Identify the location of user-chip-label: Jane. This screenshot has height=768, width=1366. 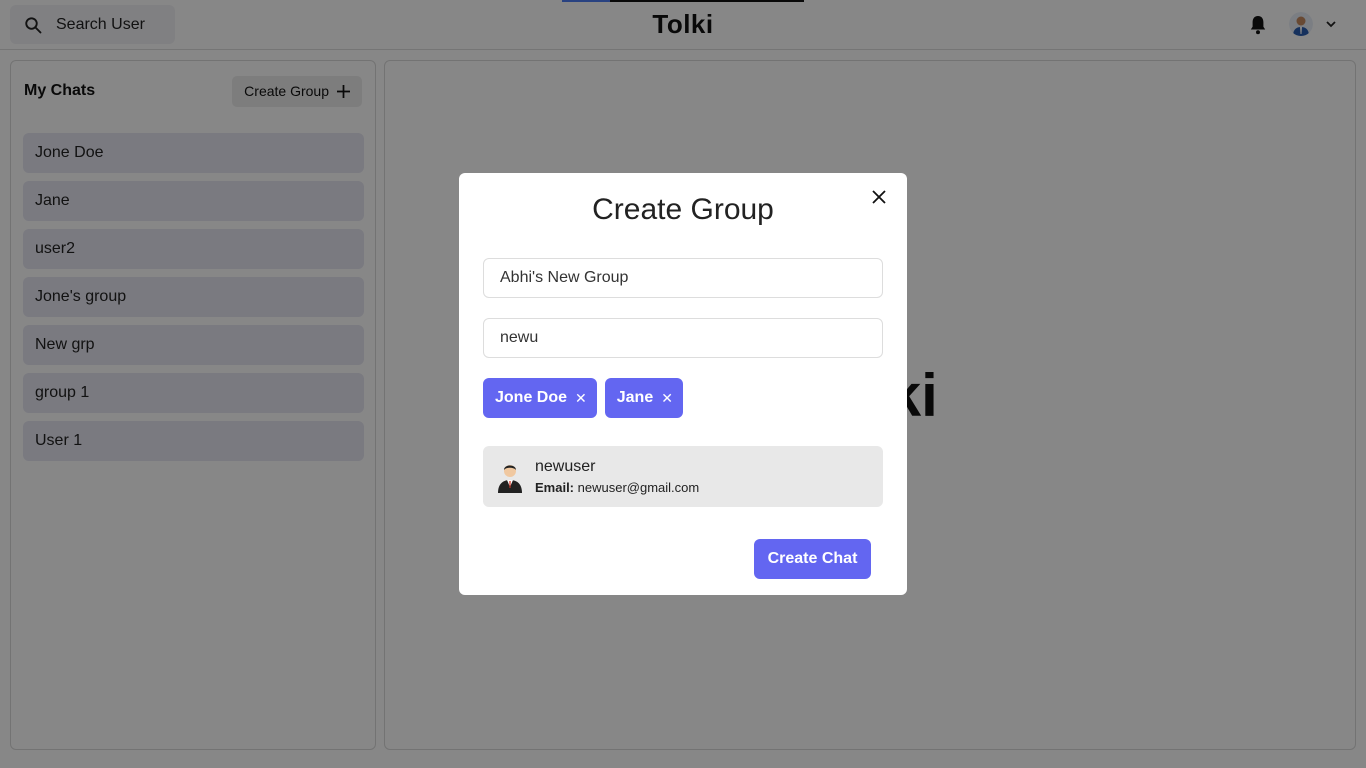
(635, 397).